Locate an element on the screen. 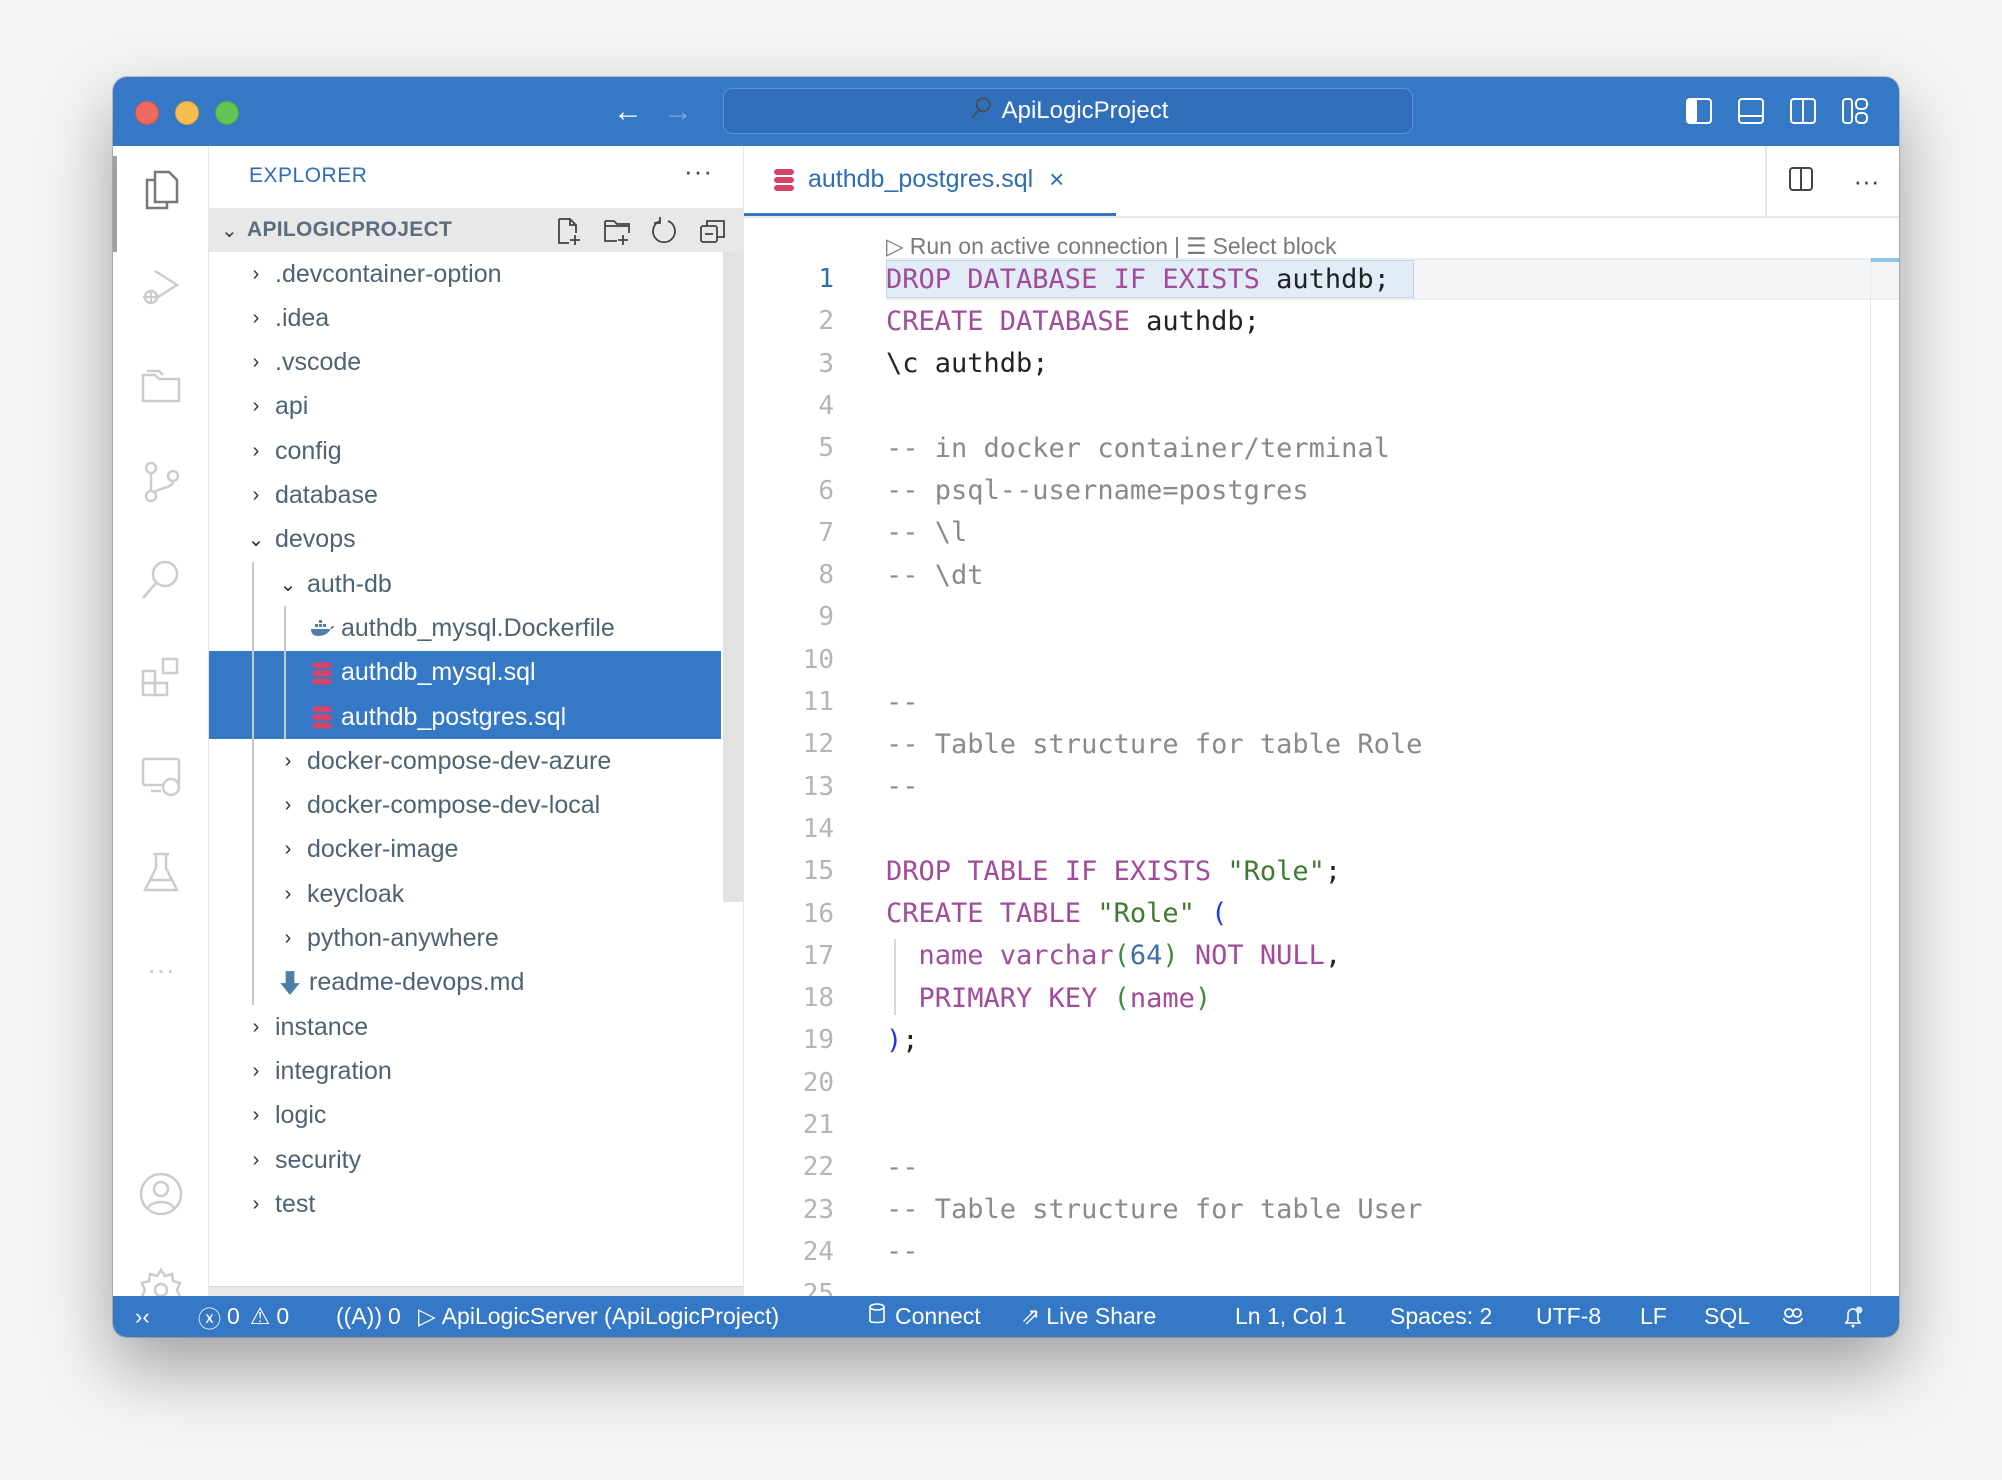 This screenshot has width=2002, height=1480. explorer-icon is located at coordinates (161, 190).